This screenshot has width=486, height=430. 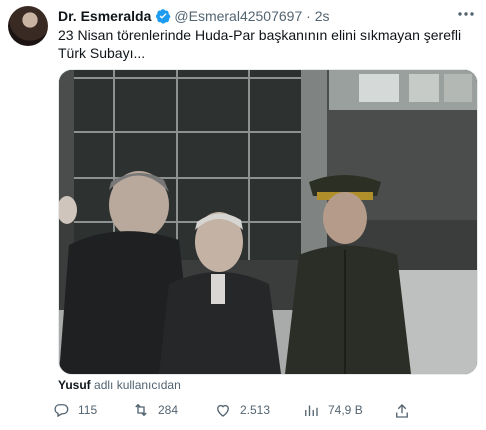 What do you see at coordinates (104, 16) in the screenshot?
I see `author-name: Dr. Esmeralda` at bounding box center [104, 16].